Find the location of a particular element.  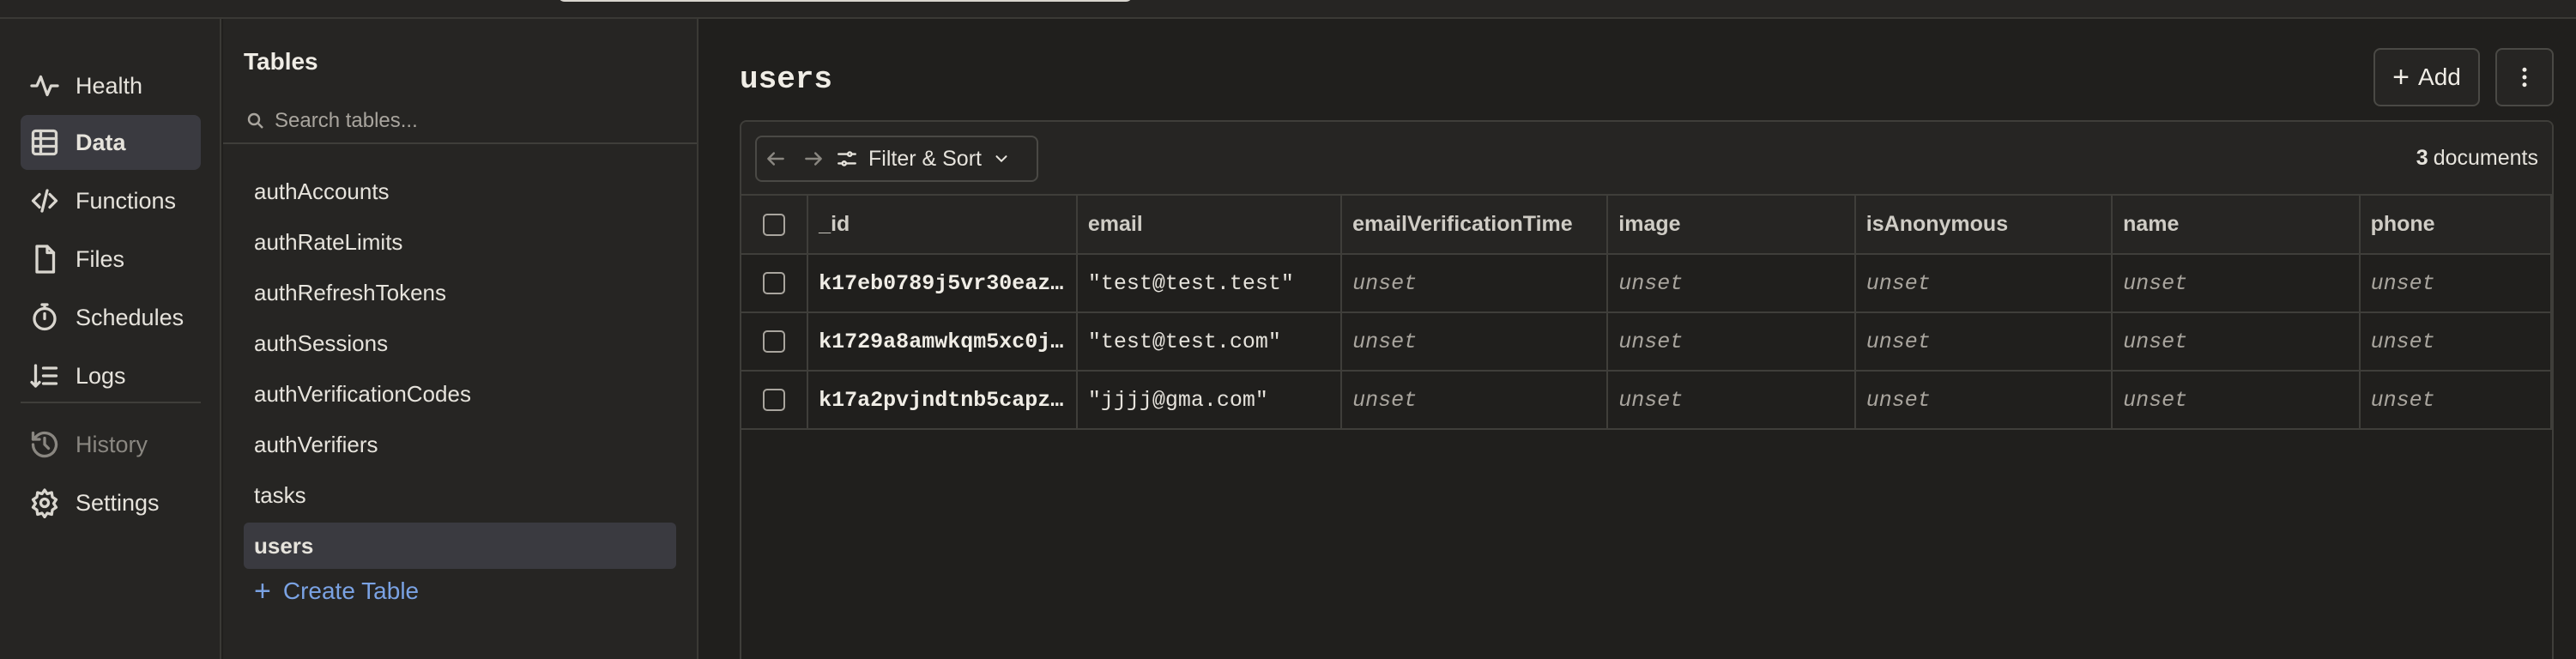

kebab-menu-icon is located at coordinates (2524, 77).